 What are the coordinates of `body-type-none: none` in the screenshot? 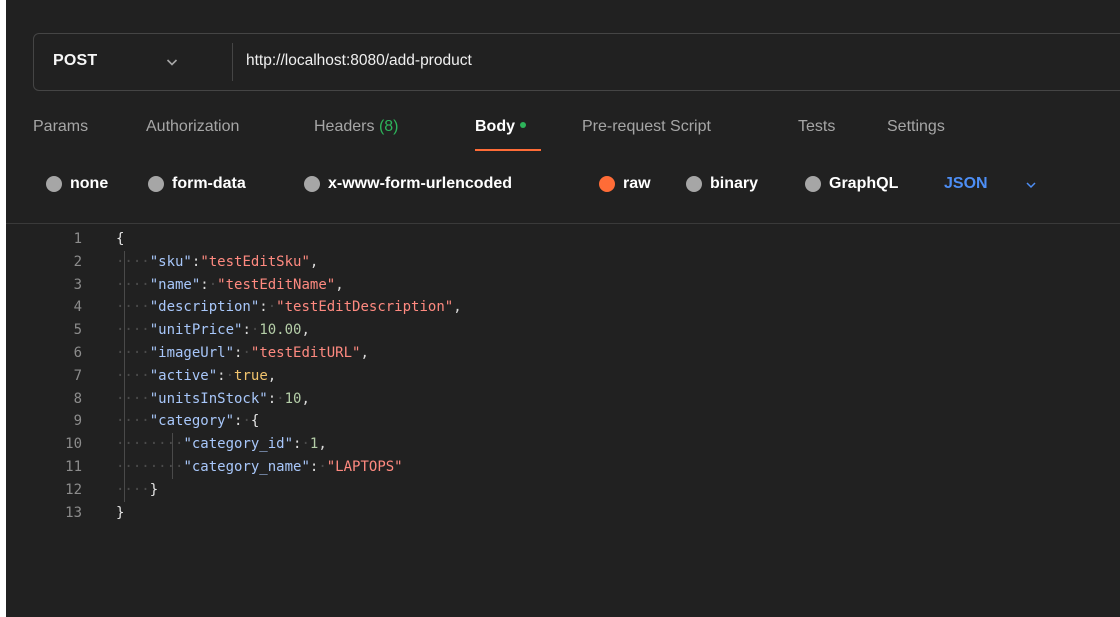 It's located at (77, 184).